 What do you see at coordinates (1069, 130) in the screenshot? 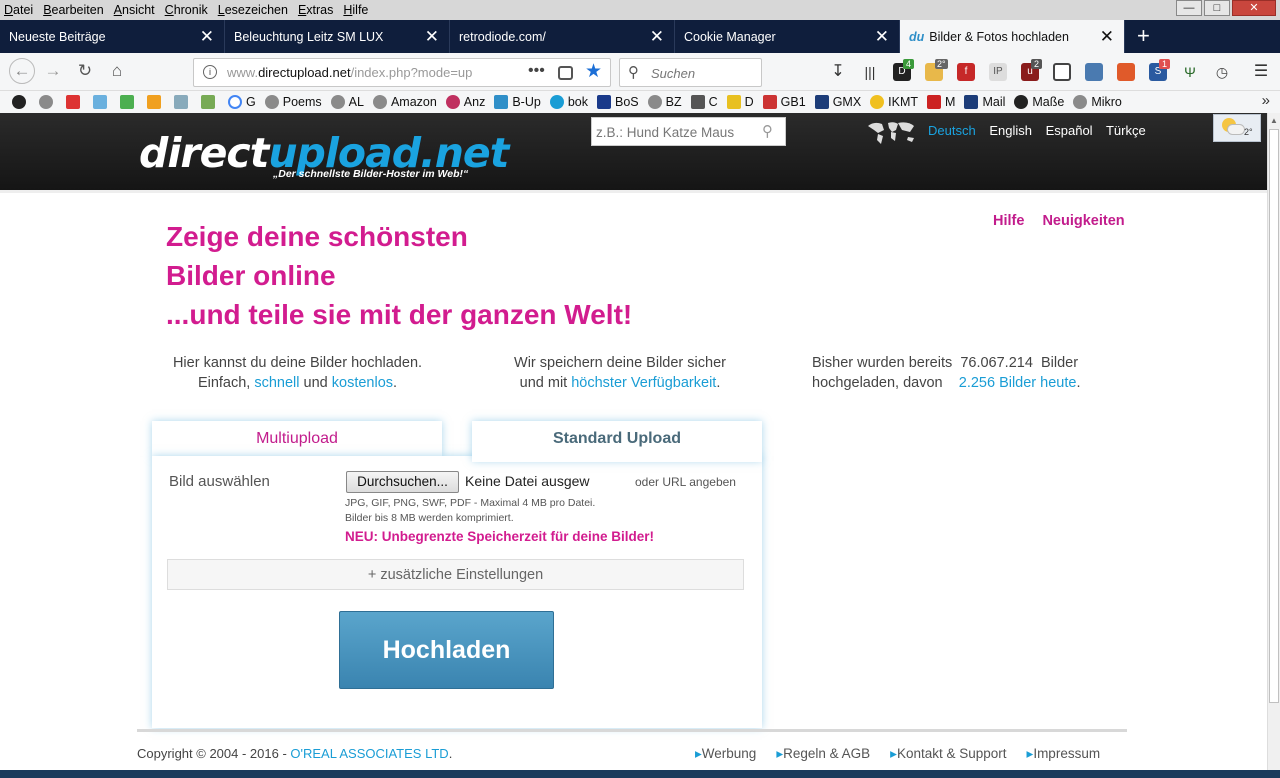
I see `lang-espanol: Español` at bounding box center [1069, 130].